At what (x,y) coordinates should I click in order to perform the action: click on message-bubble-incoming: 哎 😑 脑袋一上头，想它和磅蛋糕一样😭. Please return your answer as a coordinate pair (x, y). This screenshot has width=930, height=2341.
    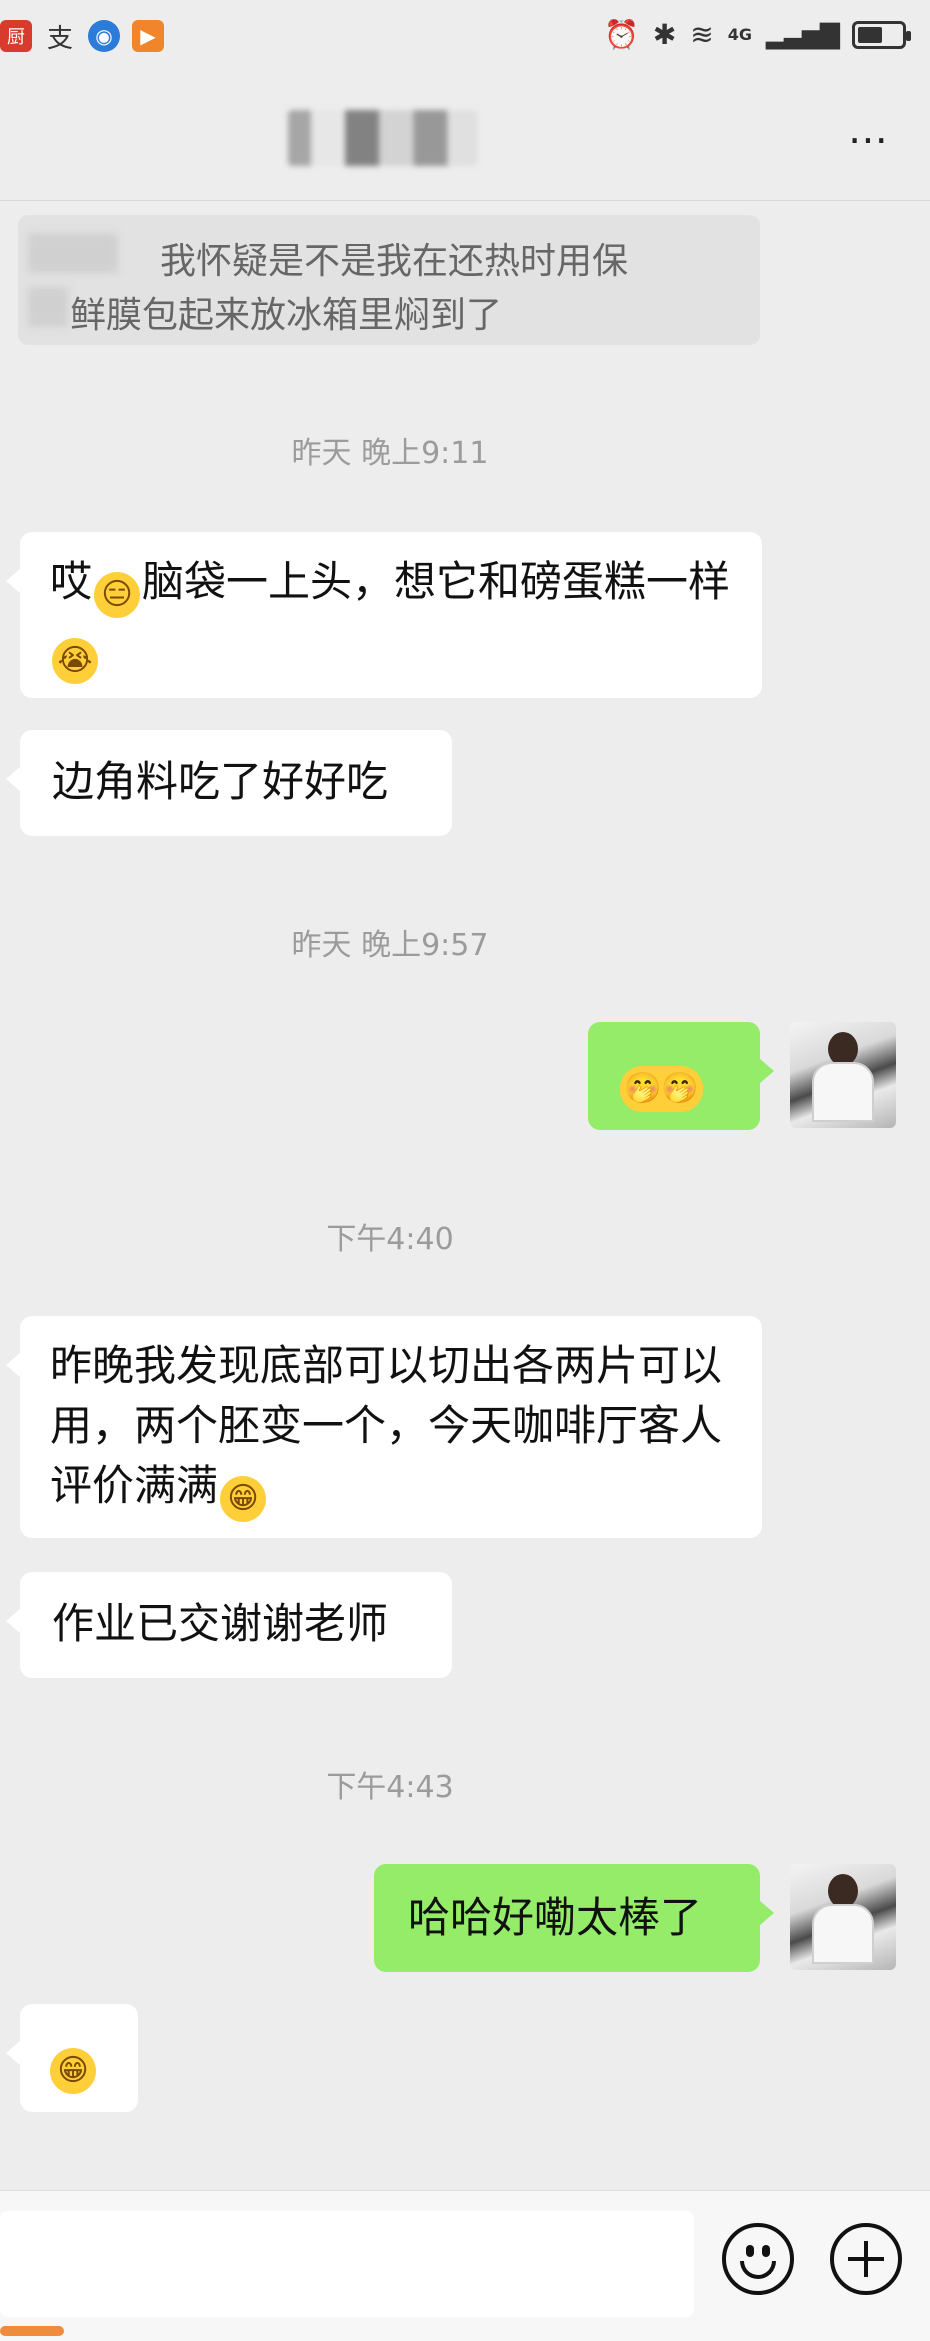
    Looking at the image, I should click on (384, 615).